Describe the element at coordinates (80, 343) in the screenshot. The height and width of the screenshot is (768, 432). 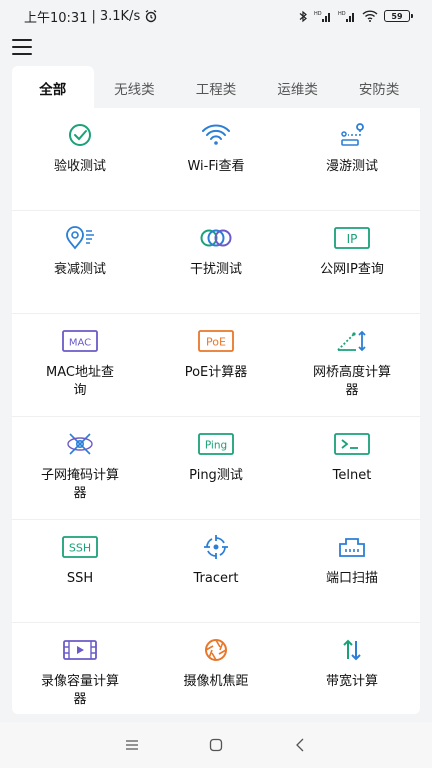
I see `mac-icon-text: MAC` at that location.